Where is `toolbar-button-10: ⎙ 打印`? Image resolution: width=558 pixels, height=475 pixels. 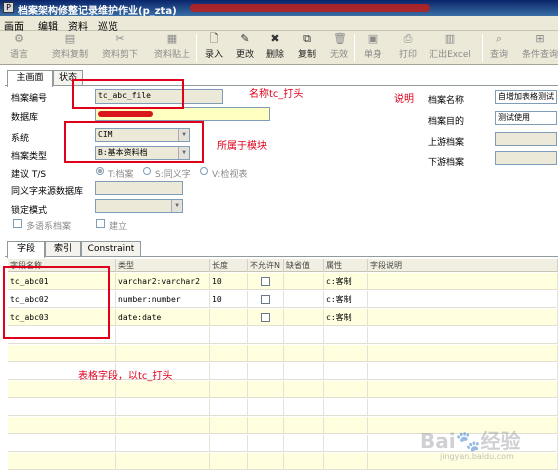
toolbar-button-10: ⎙ 打印 is located at coordinates (408, 48).